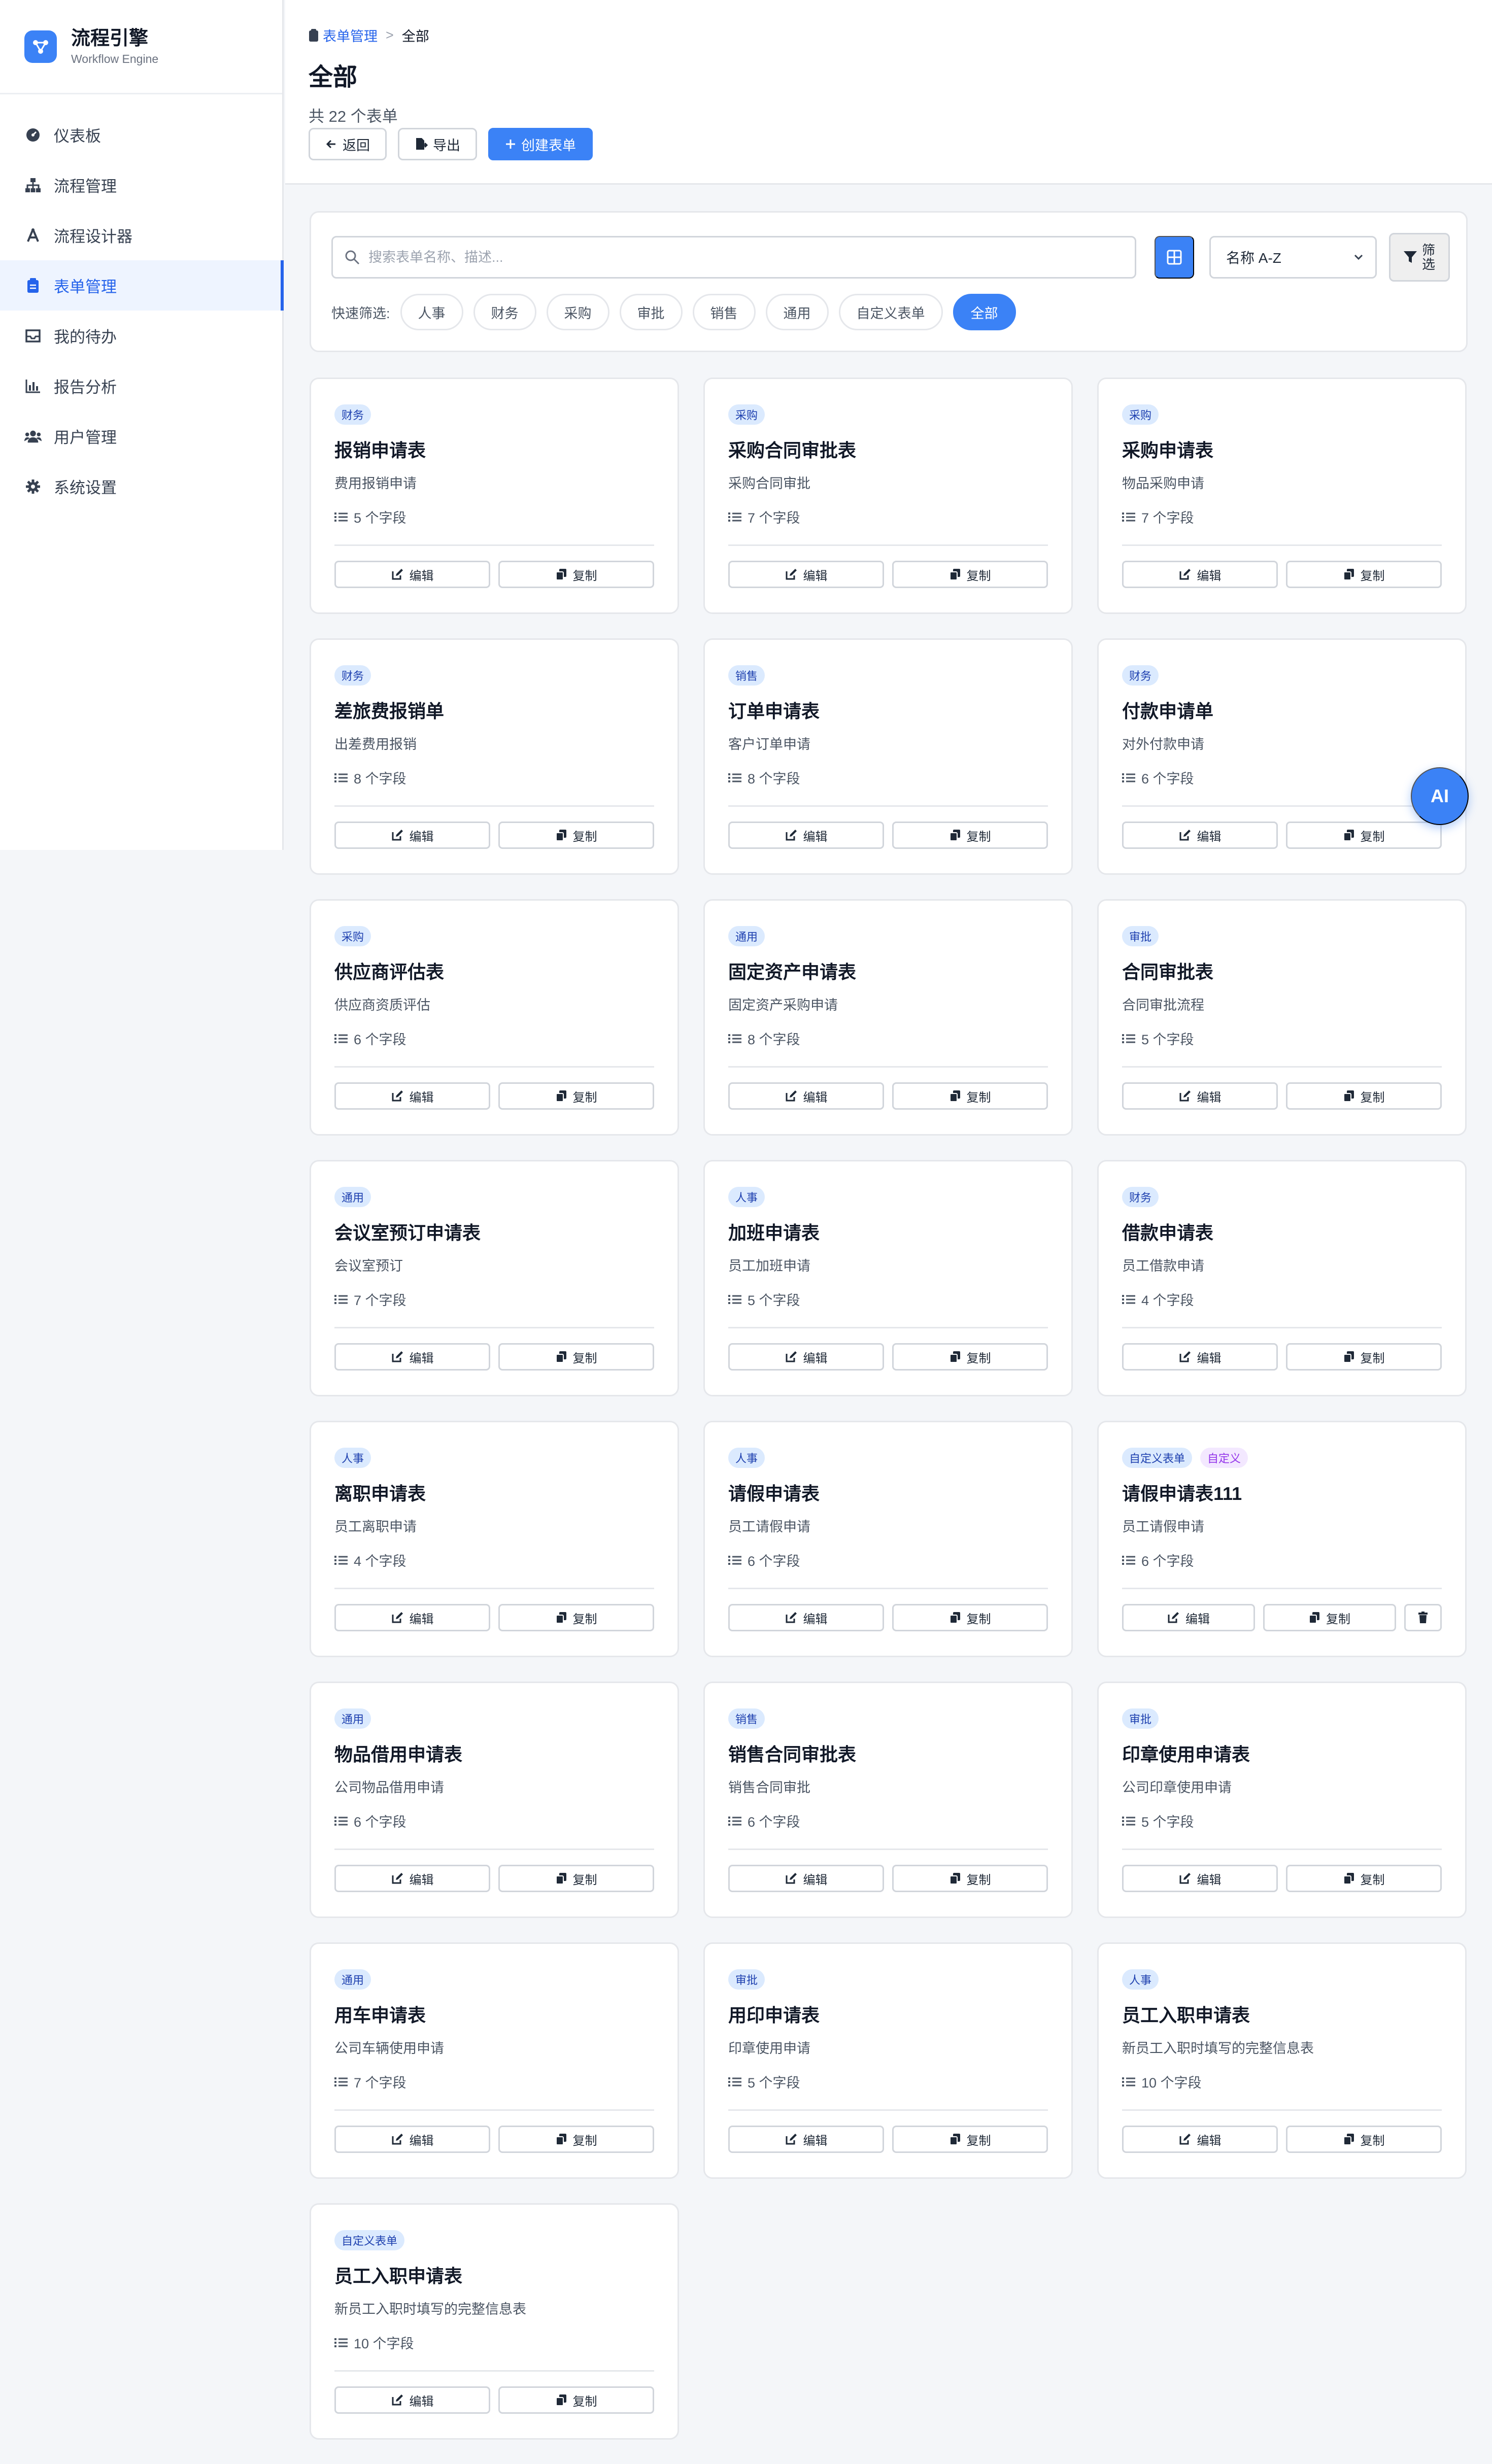  I want to click on search-input, so click(736, 257).